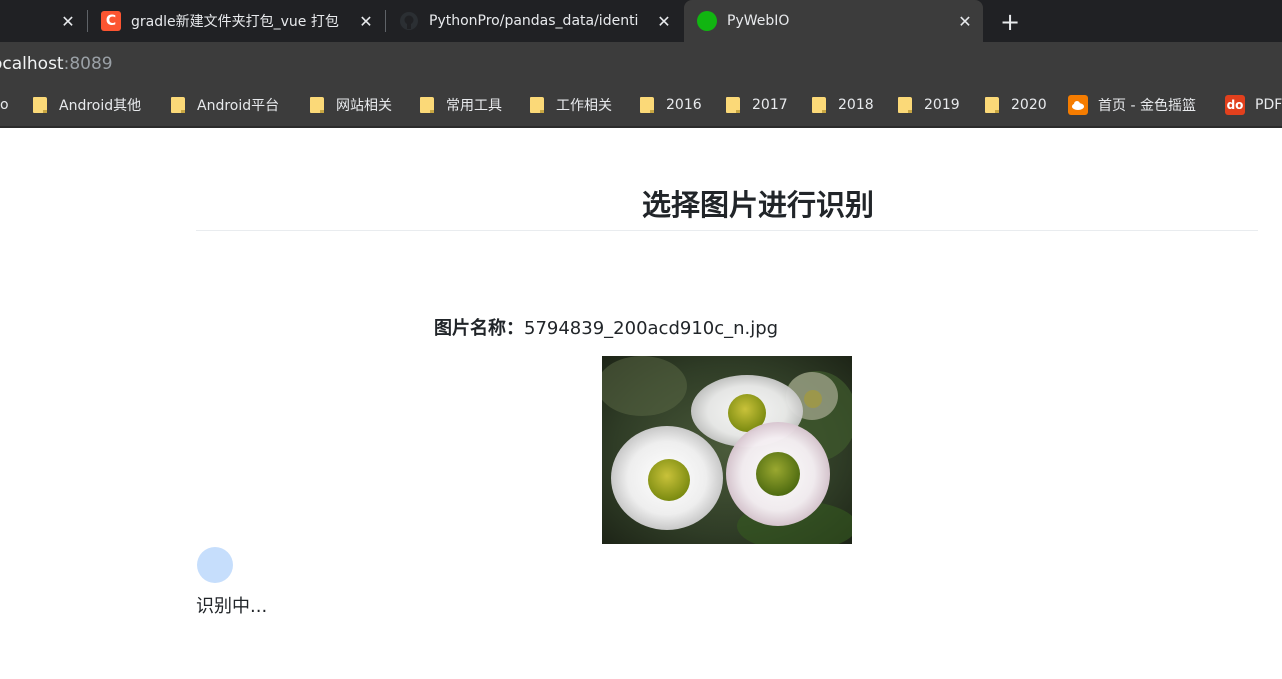 The height and width of the screenshot is (679, 1282). I want to click on flower-photo, so click(727, 450).